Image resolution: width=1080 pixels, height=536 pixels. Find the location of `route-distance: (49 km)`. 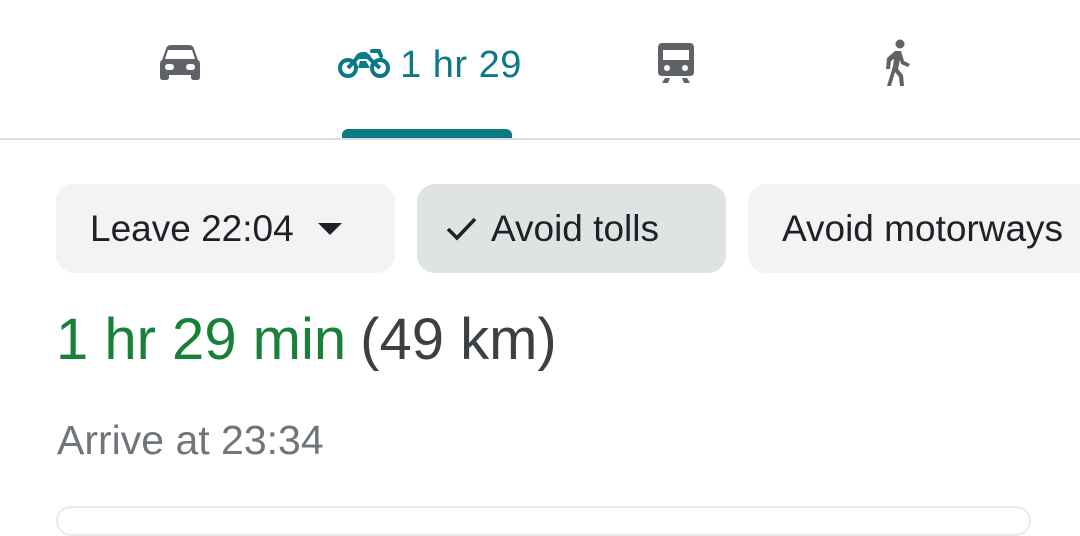

route-distance: (49 km) is located at coordinates (458, 339).